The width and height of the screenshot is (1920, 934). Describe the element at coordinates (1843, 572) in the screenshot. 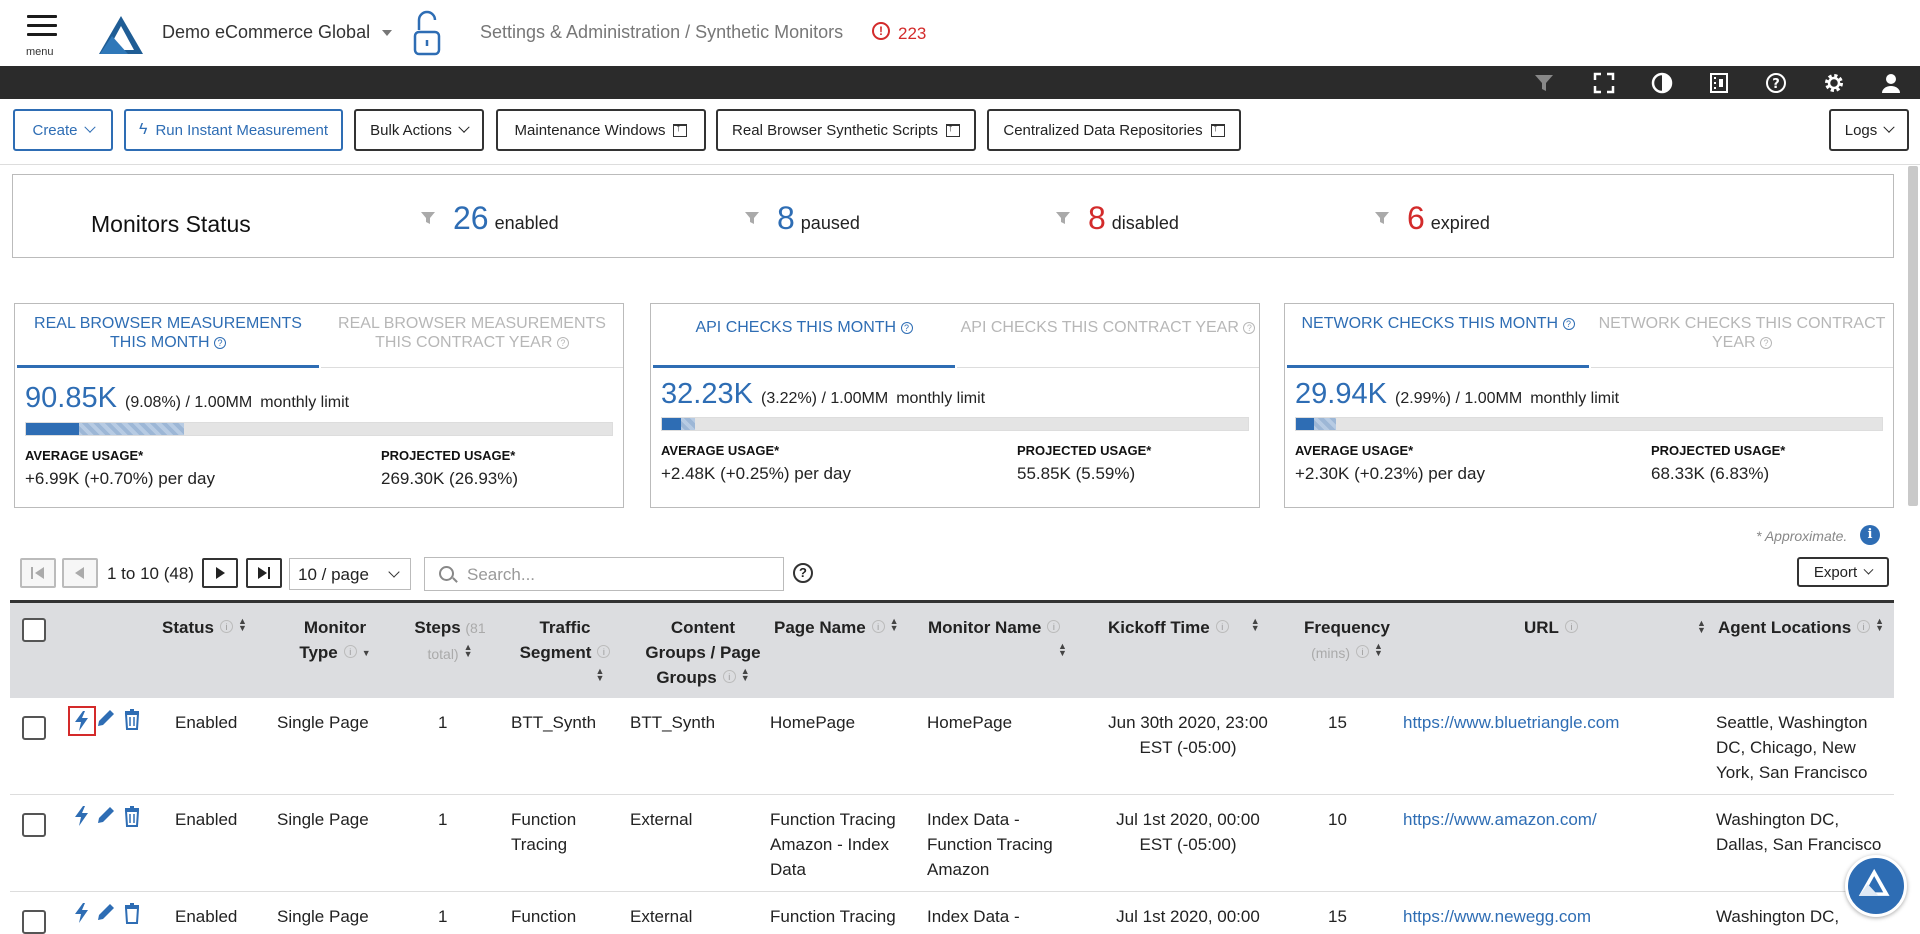

I see `export-button: Export` at that location.